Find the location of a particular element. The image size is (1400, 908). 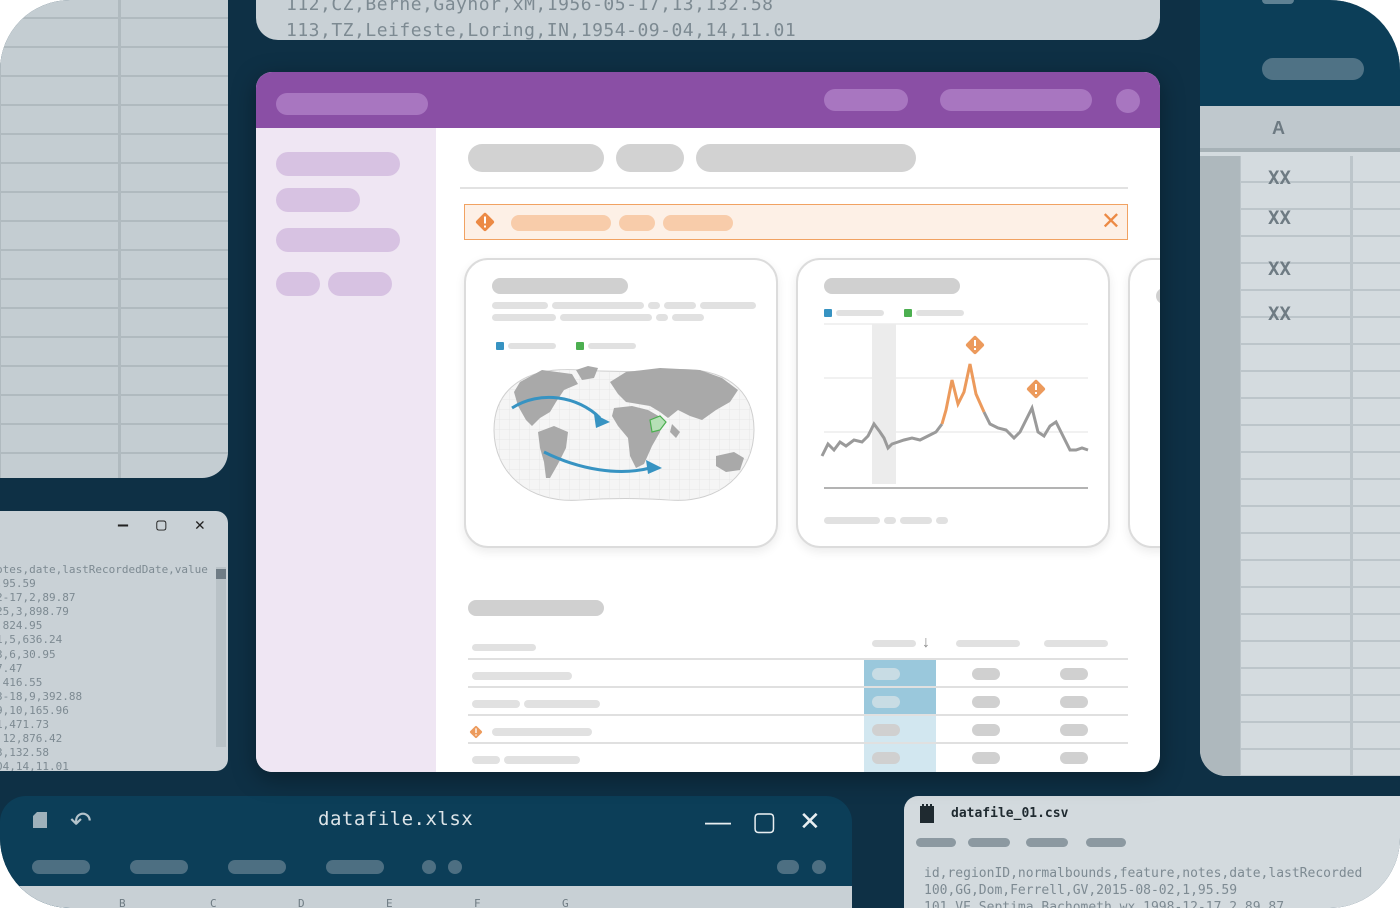

column-header: A is located at coordinates (1300, 129).